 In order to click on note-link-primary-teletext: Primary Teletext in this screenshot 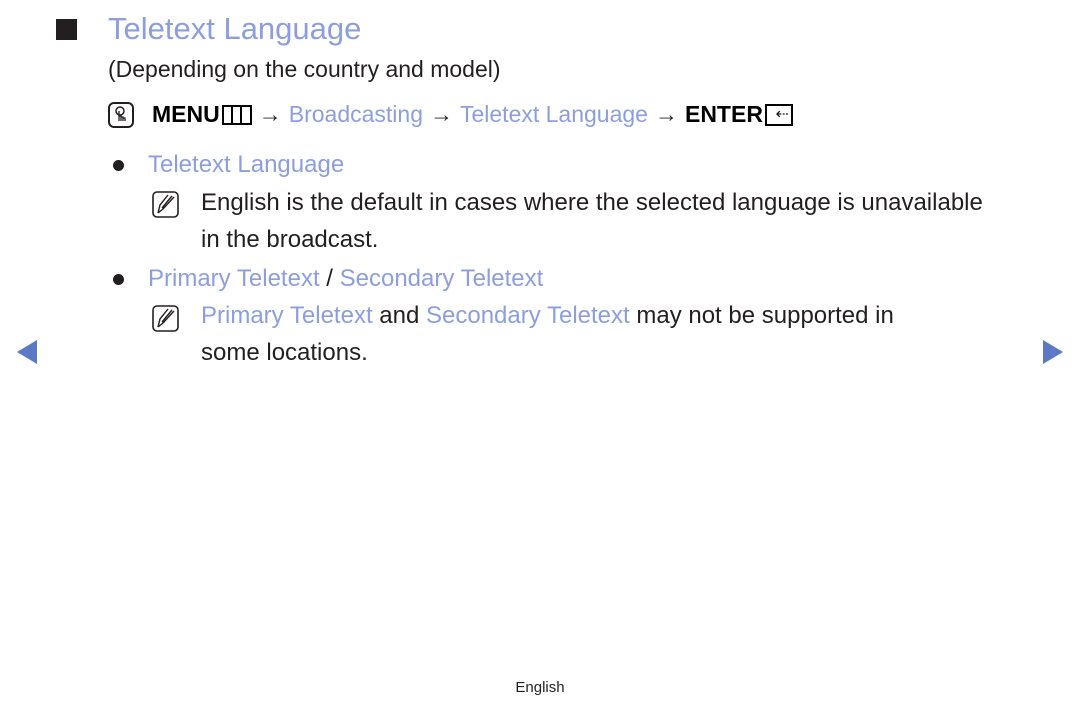, I will do `click(287, 315)`.